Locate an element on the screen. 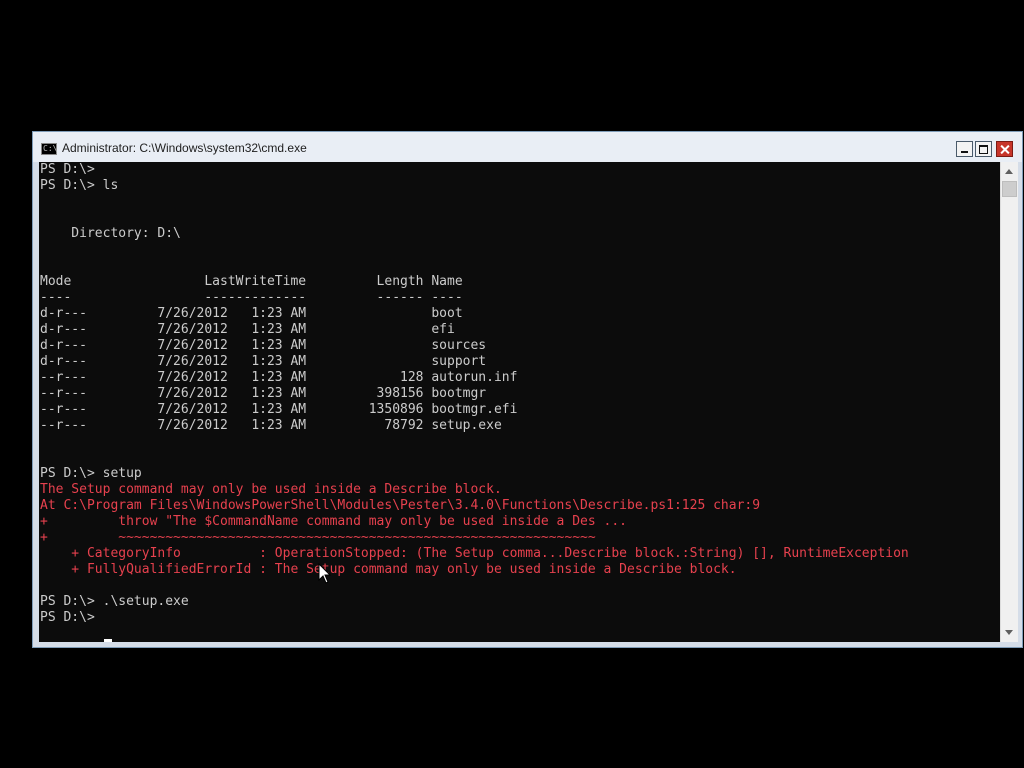 The image size is (1024, 768). console-line: --r--- 7/26/2012 1:23 AM 398156 bootmgr is located at coordinates (263, 393).